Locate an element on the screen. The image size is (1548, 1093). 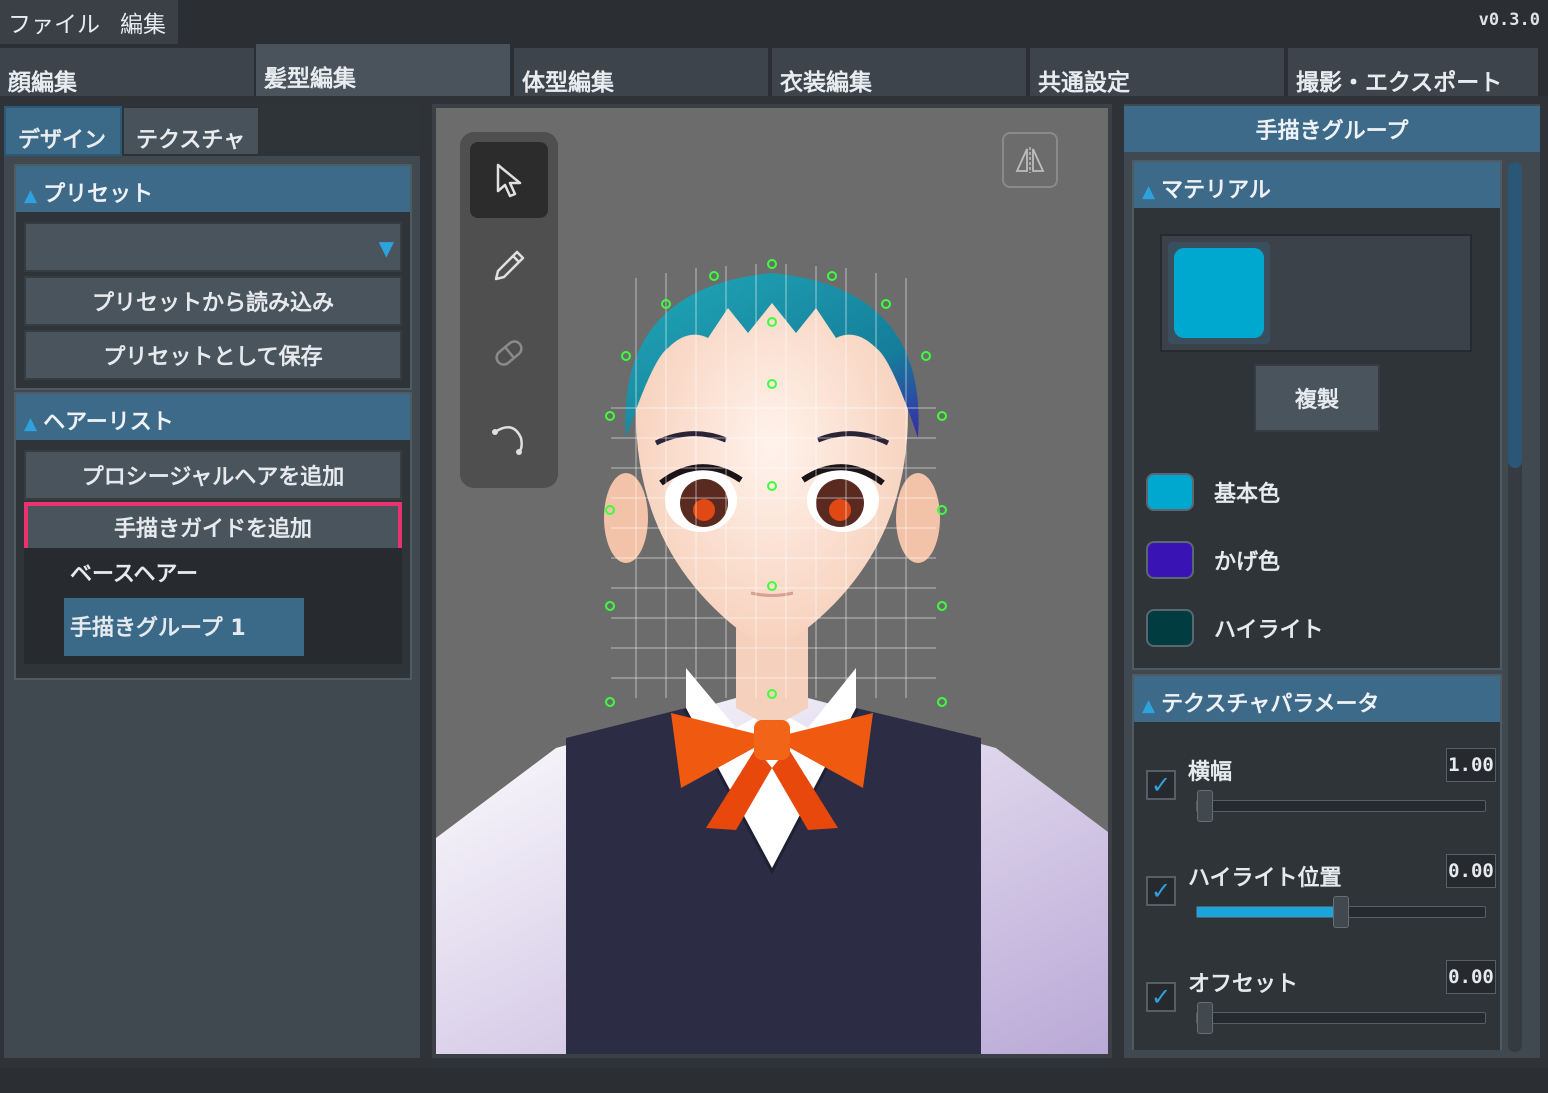
base-color-label: 基本色 is located at coordinates (1247, 494).